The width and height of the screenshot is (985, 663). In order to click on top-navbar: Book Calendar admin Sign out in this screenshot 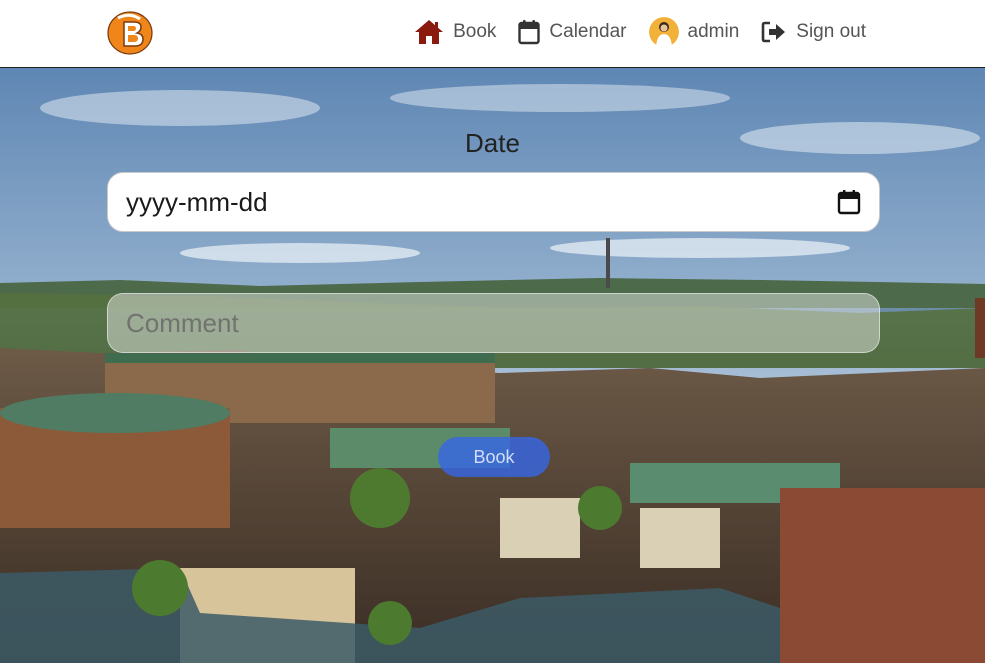, I will do `click(492, 34)`.